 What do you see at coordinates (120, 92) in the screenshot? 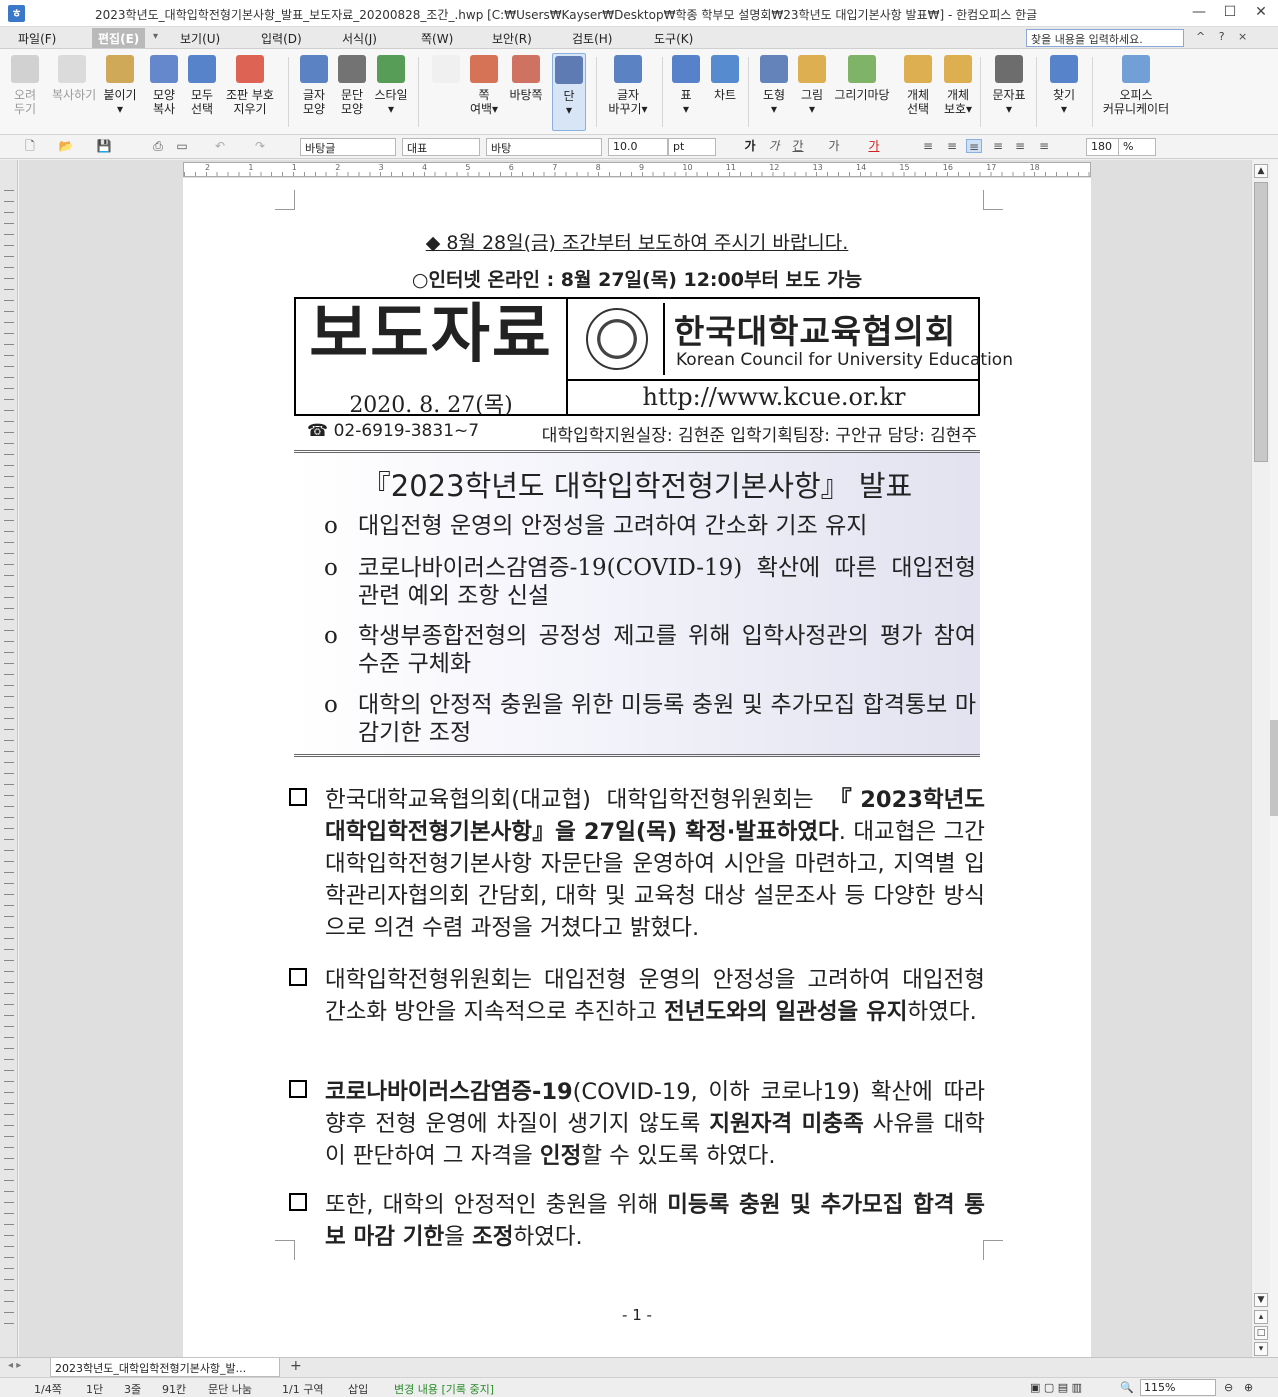
I see `ribbon-button-paste: 붙이기 ▾` at bounding box center [120, 92].